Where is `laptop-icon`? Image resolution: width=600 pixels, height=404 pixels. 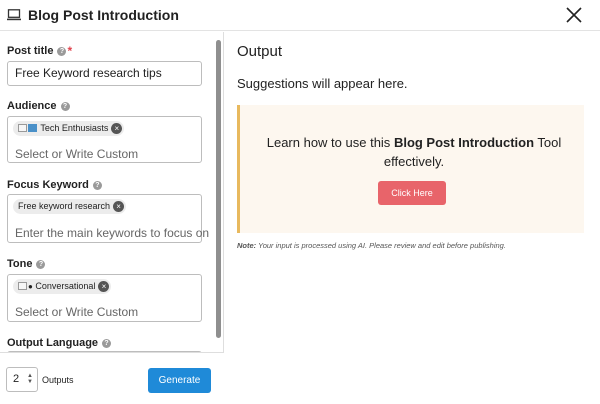 laptop-icon is located at coordinates (14, 15).